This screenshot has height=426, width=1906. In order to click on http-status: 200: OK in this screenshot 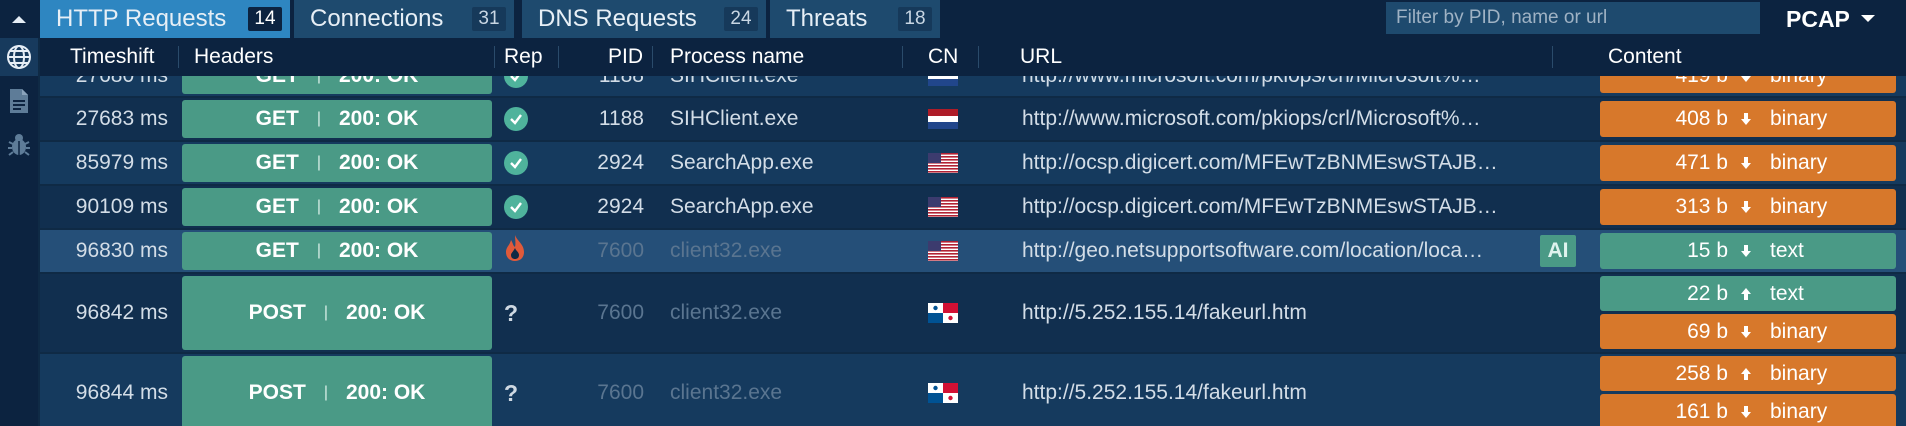, I will do `click(378, 82)`.